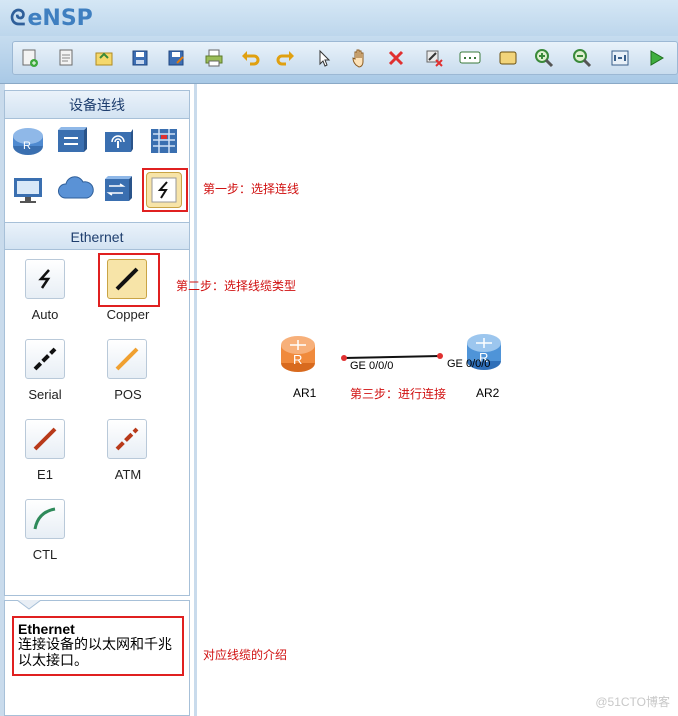  I want to click on cable-atm-label: ATM, so click(128, 474).